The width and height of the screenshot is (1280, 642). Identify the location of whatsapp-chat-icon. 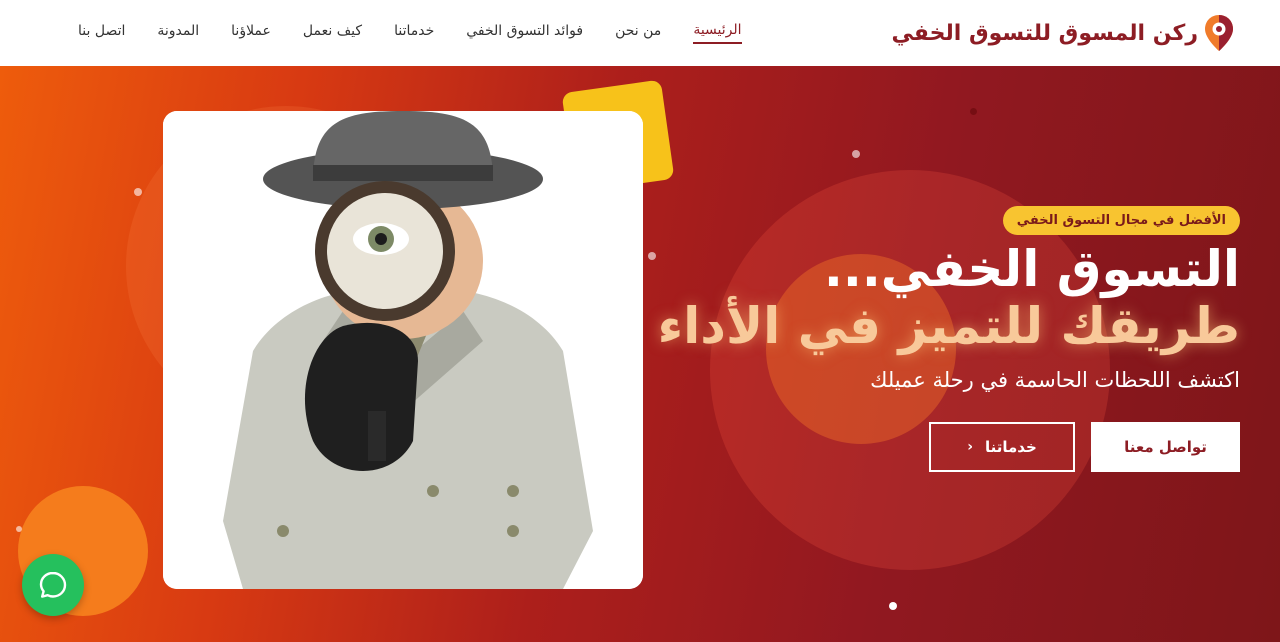
(53, 584).